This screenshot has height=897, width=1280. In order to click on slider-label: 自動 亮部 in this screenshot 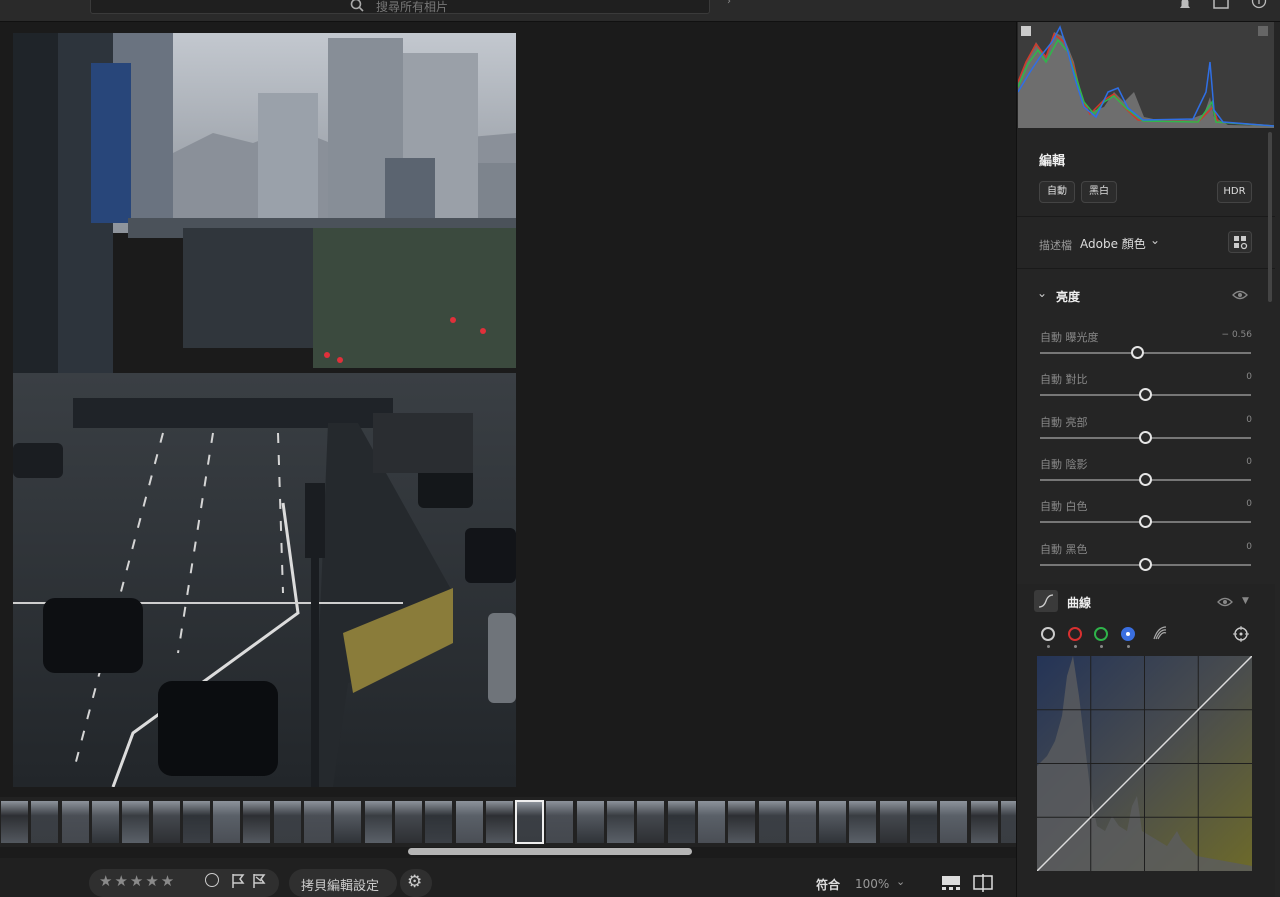, I will do `click(1064, 422)`.